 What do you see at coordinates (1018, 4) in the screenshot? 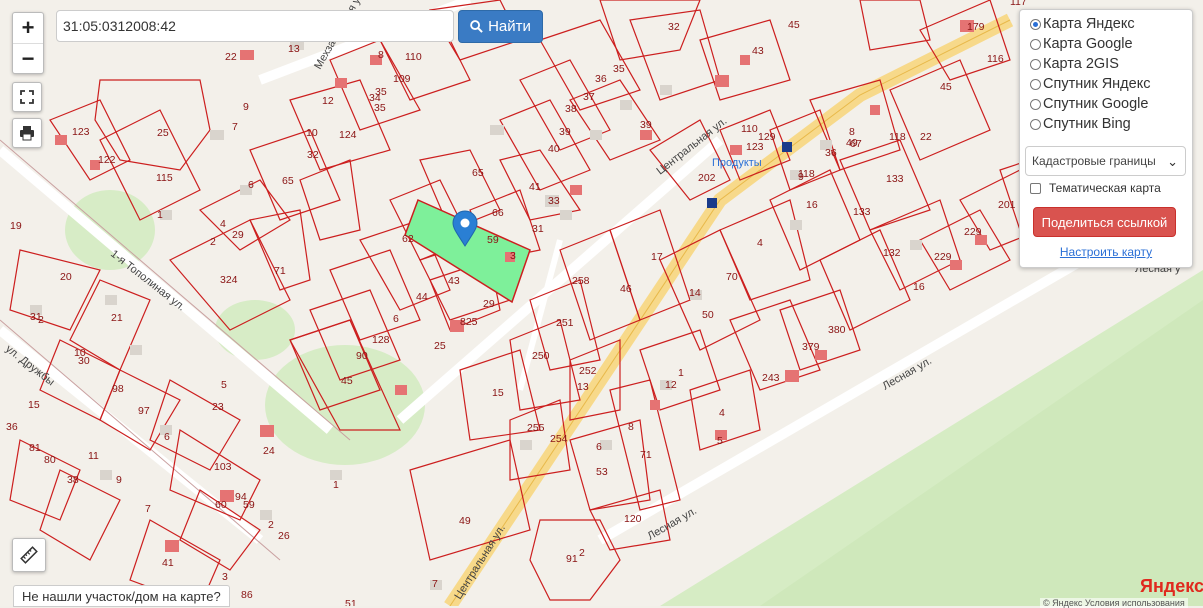
I see `parcel-number-label: 117` at bounding box center [1018, 4].